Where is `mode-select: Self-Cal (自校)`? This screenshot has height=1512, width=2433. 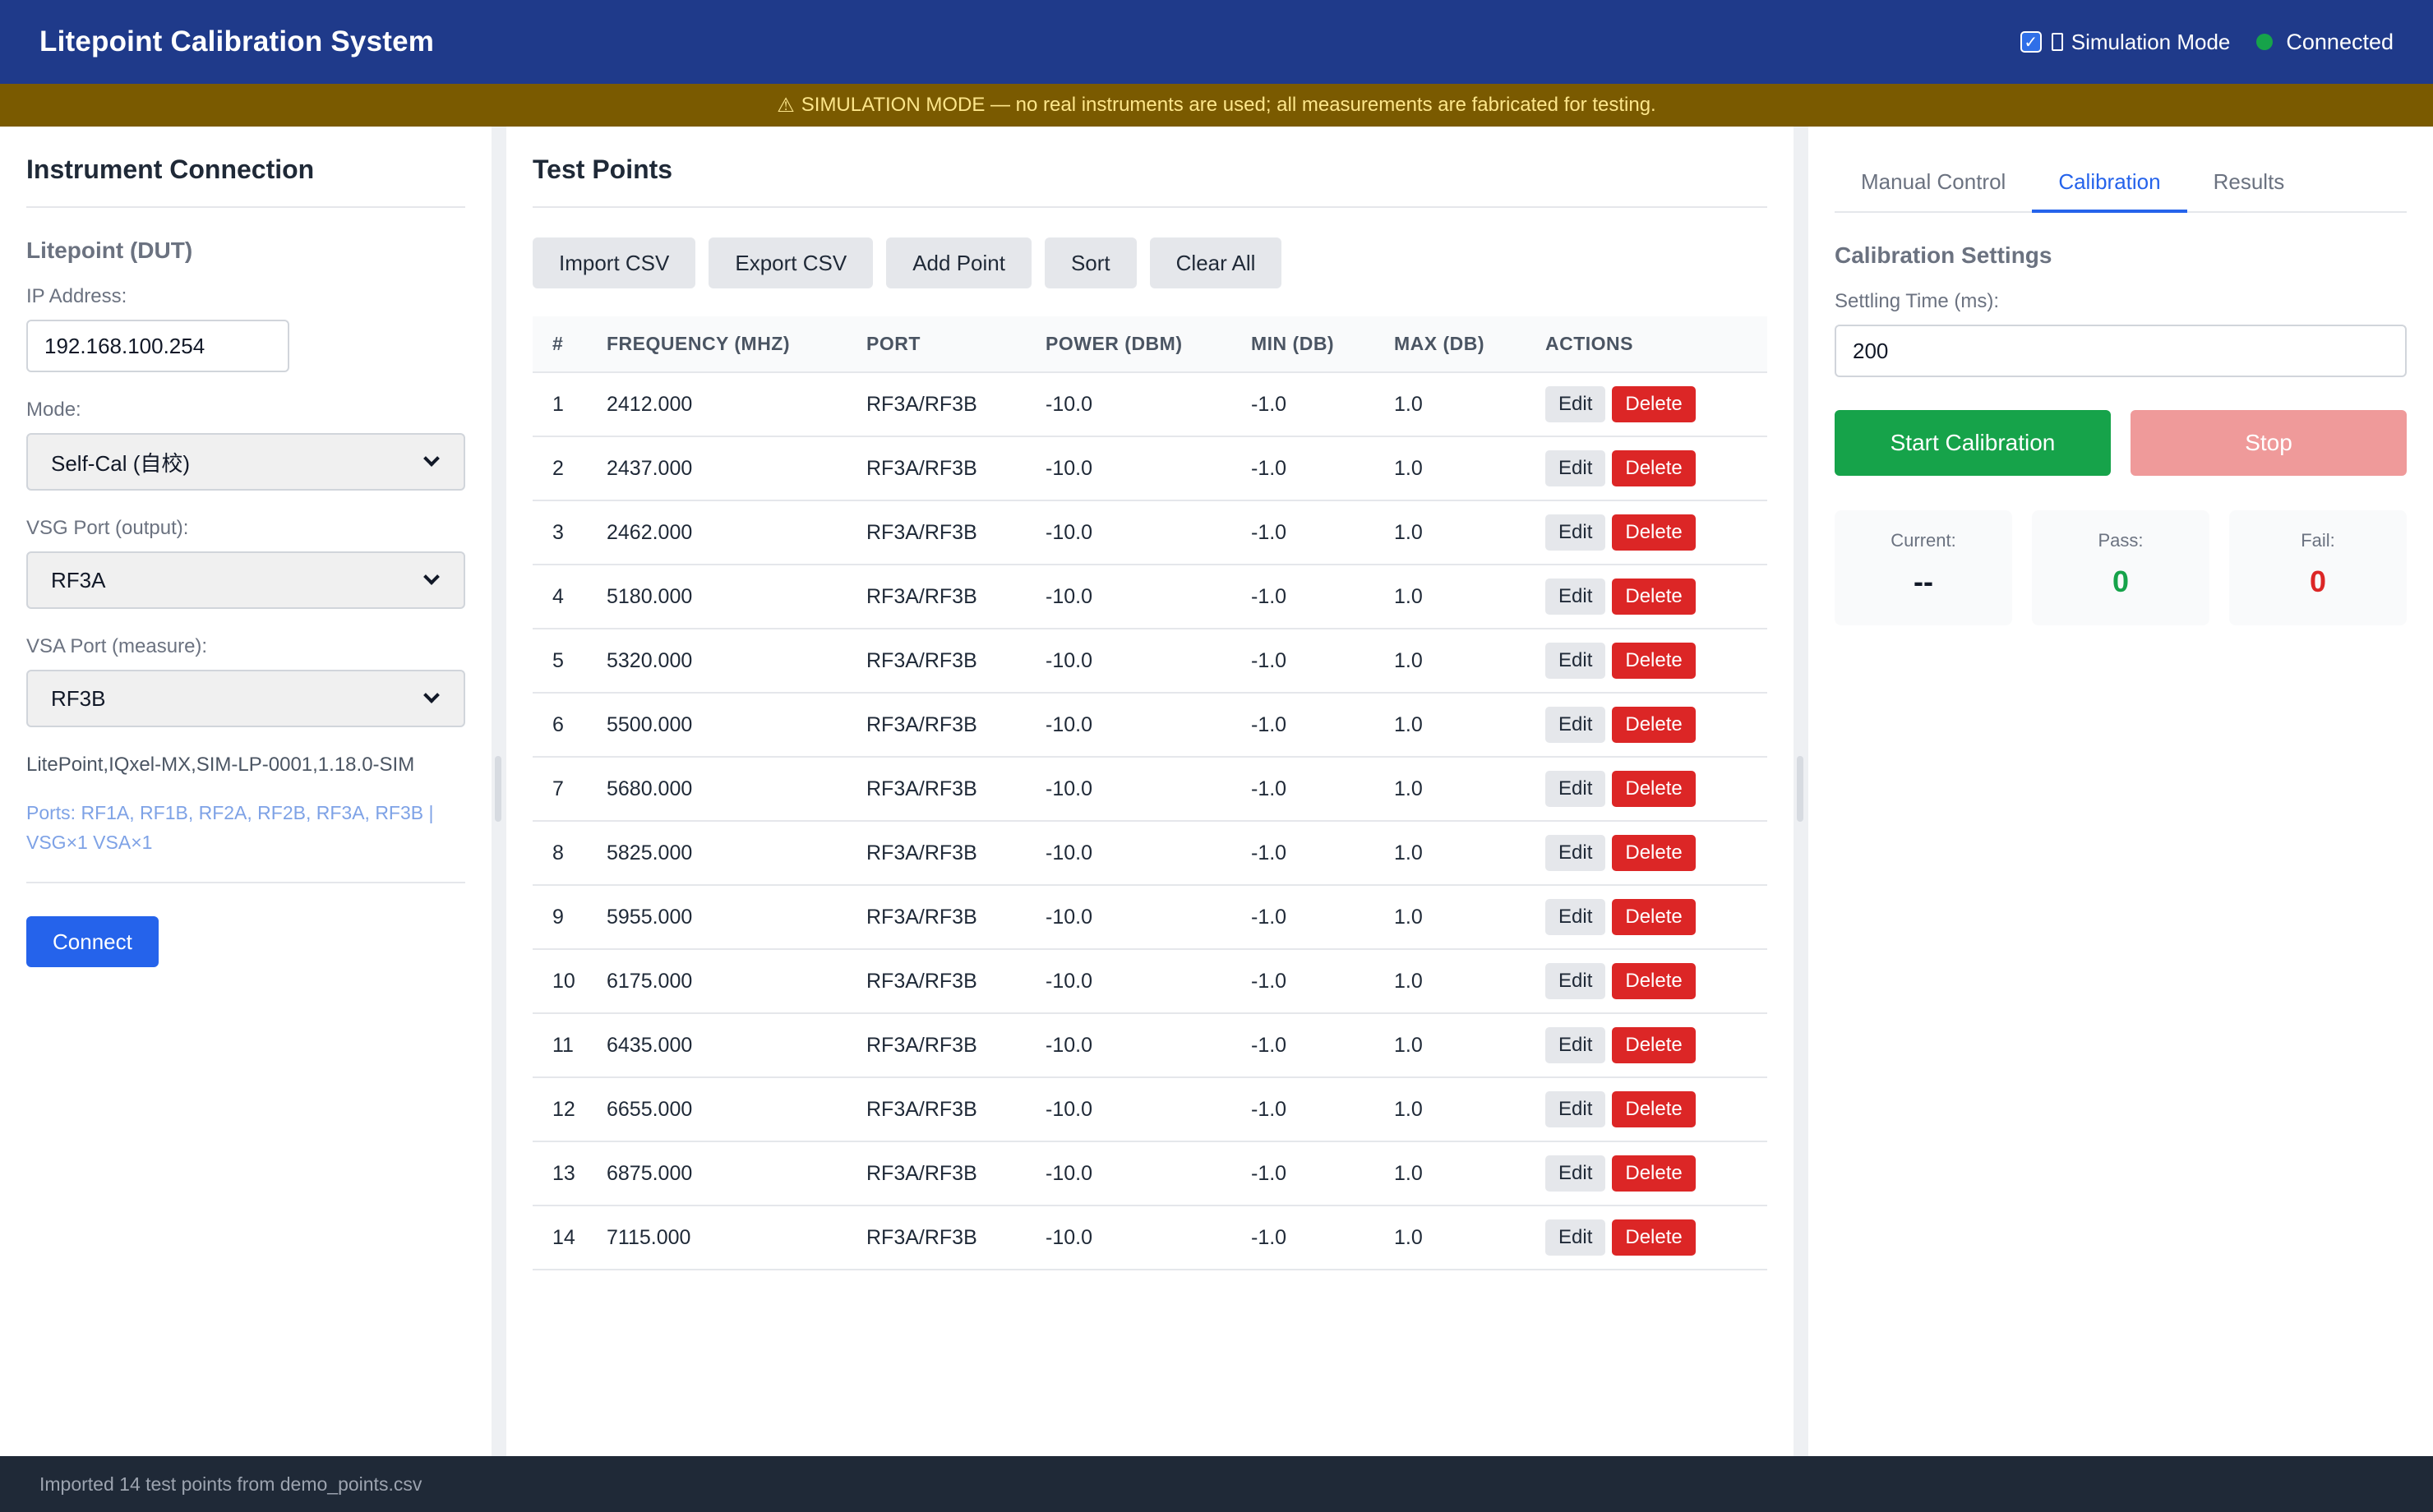 mode-select: Self-Cal (自校) is located at coordinates (245, 462).